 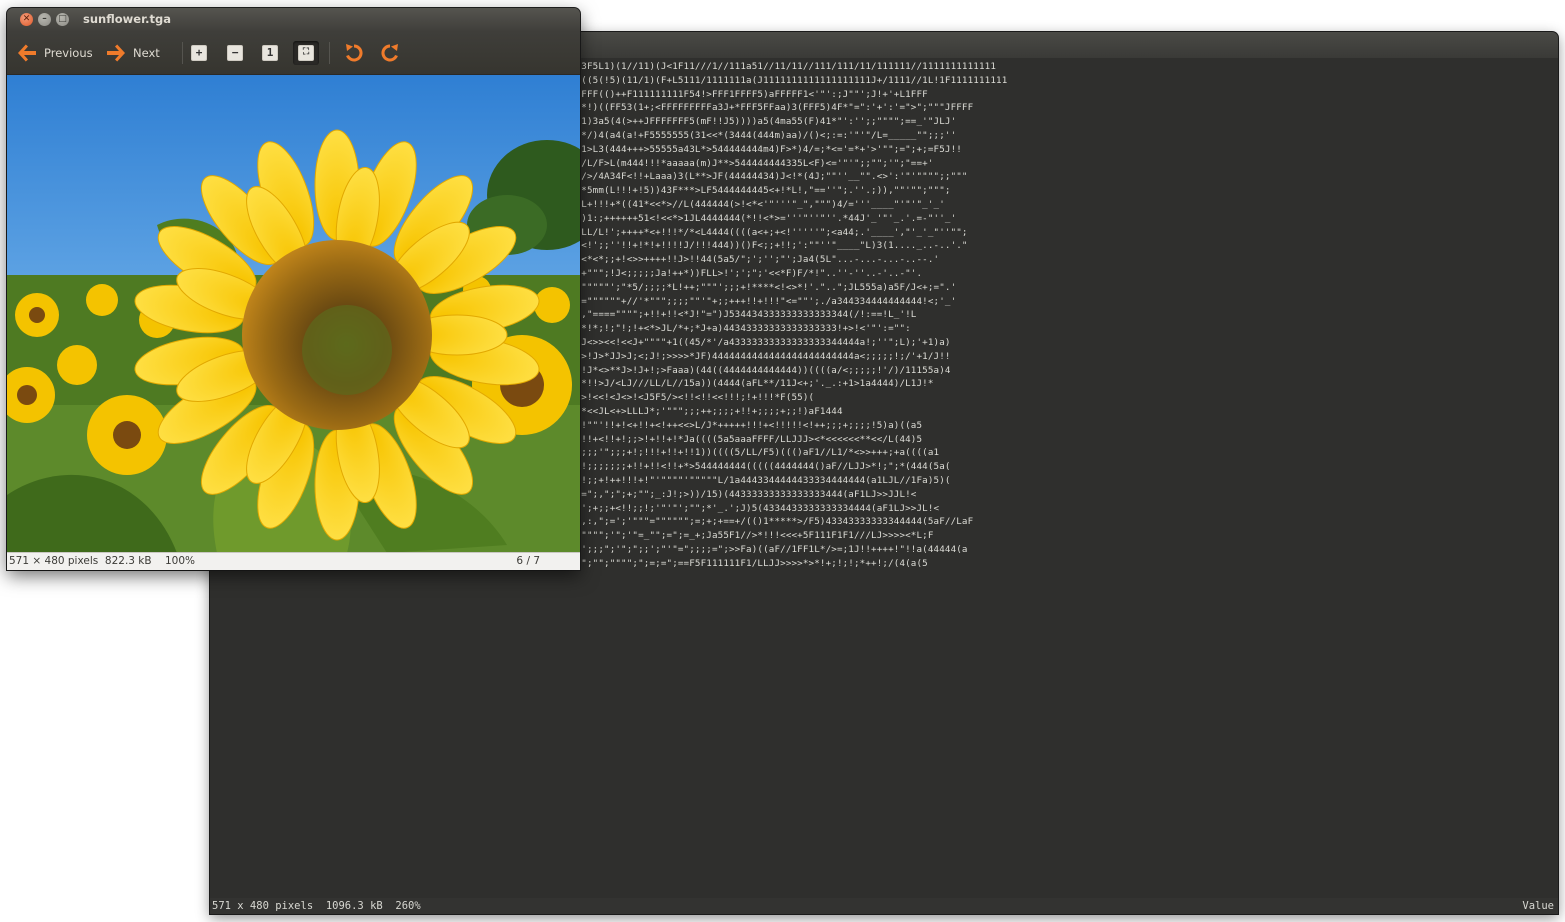 I want to click on best-fit-icon: ⛶, so click(x=306, y=53).